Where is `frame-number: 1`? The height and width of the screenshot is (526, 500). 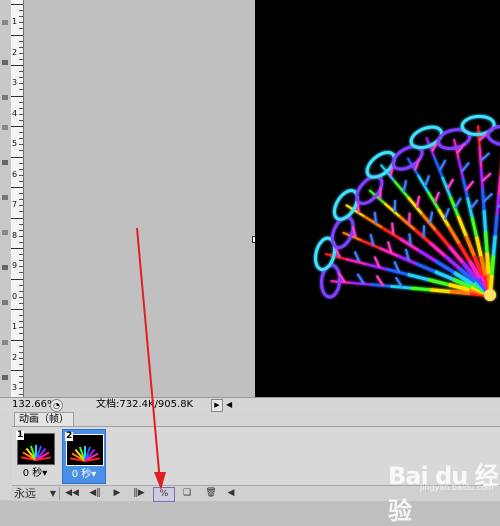
frame-number: 1 is located at coordinates (20, 435).